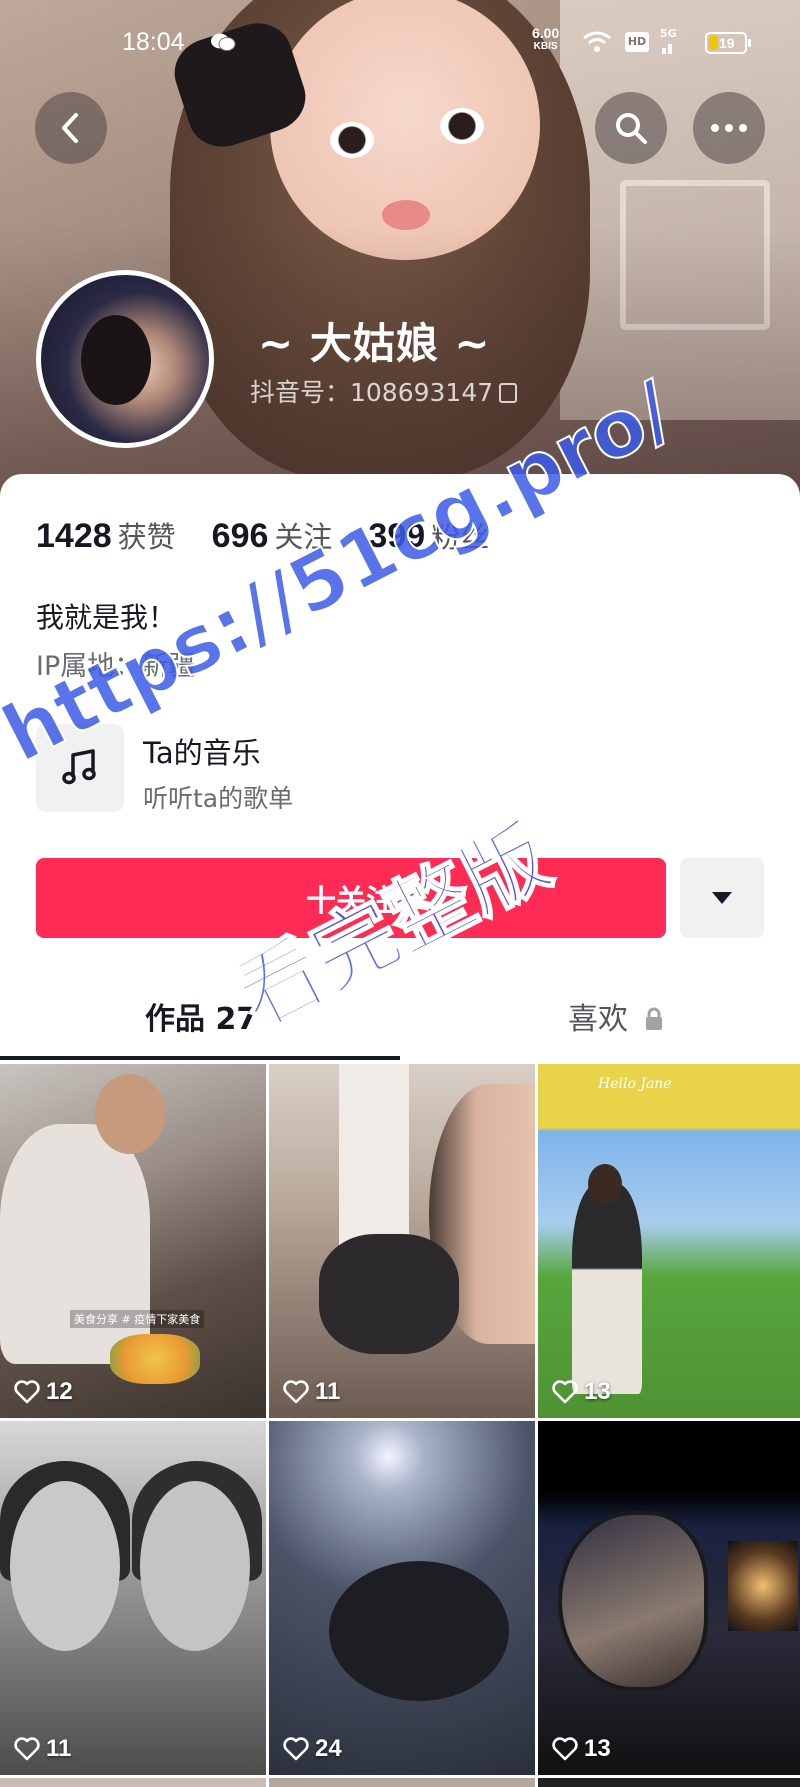 Image resolution: width=800 pixels, height=1787 pixels. Describe the element at coordinates (400, 43) in the screenshot. I see `status-bar: 18:04 6.00 KB/S HD 5G 19` at that location.